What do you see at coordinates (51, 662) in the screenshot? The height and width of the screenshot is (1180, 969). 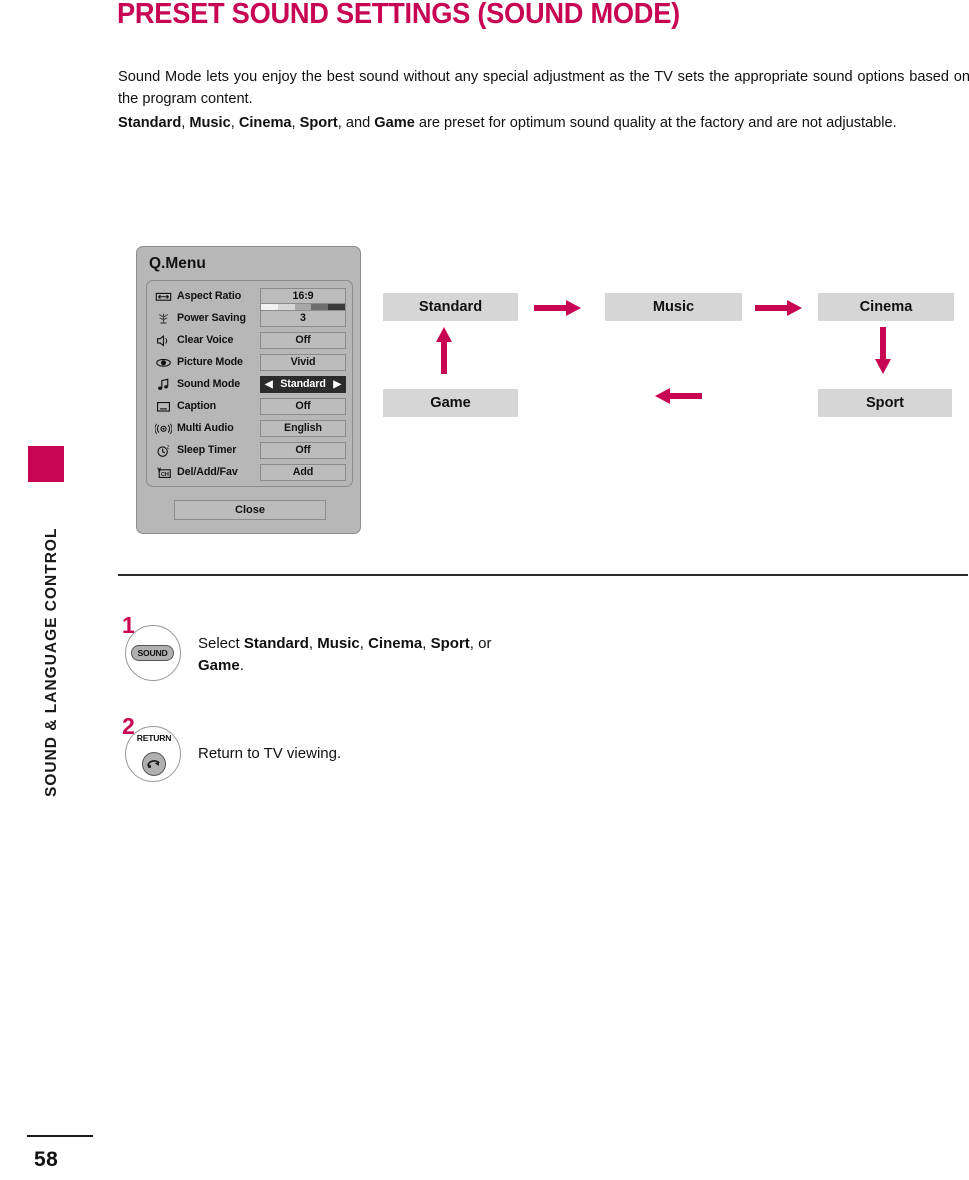 I see `sidebar-section-label: SOUND & LANGUAGE CONTROL` at bounding box center [51, 662].